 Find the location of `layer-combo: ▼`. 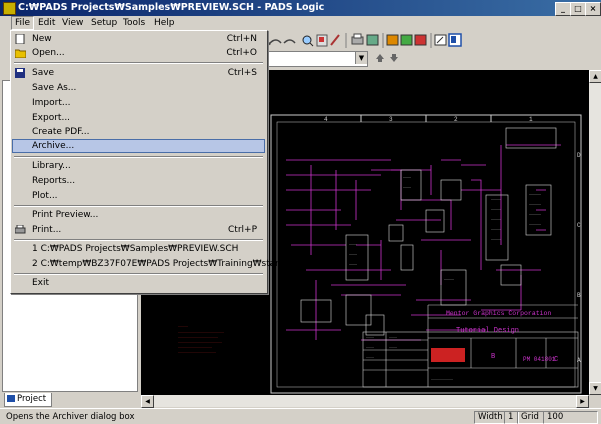

layer-combo: ▼ is located at coordinates (317, 59).